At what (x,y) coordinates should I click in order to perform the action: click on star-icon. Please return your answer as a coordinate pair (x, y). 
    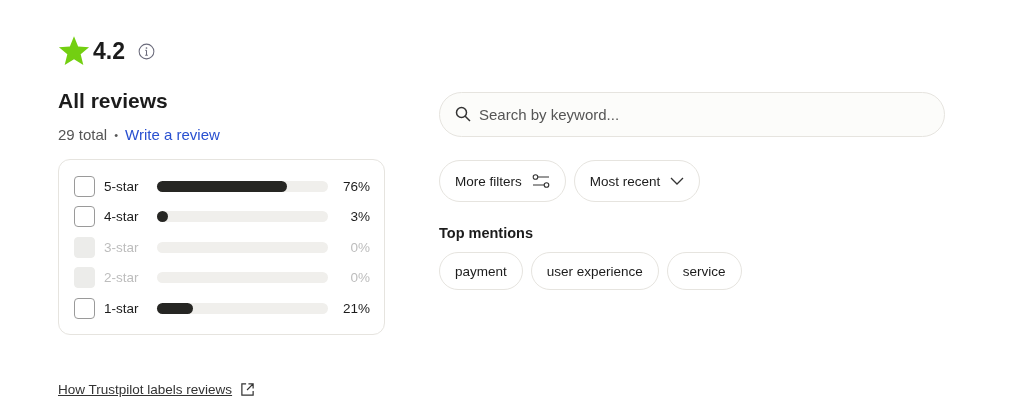
    Looking at the image, I should click on (74, 51).